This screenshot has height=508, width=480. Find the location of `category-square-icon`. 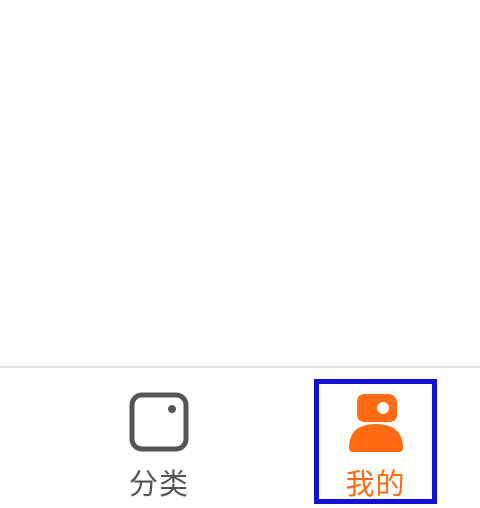

category-square-icon is located at coordinates (159, 422).